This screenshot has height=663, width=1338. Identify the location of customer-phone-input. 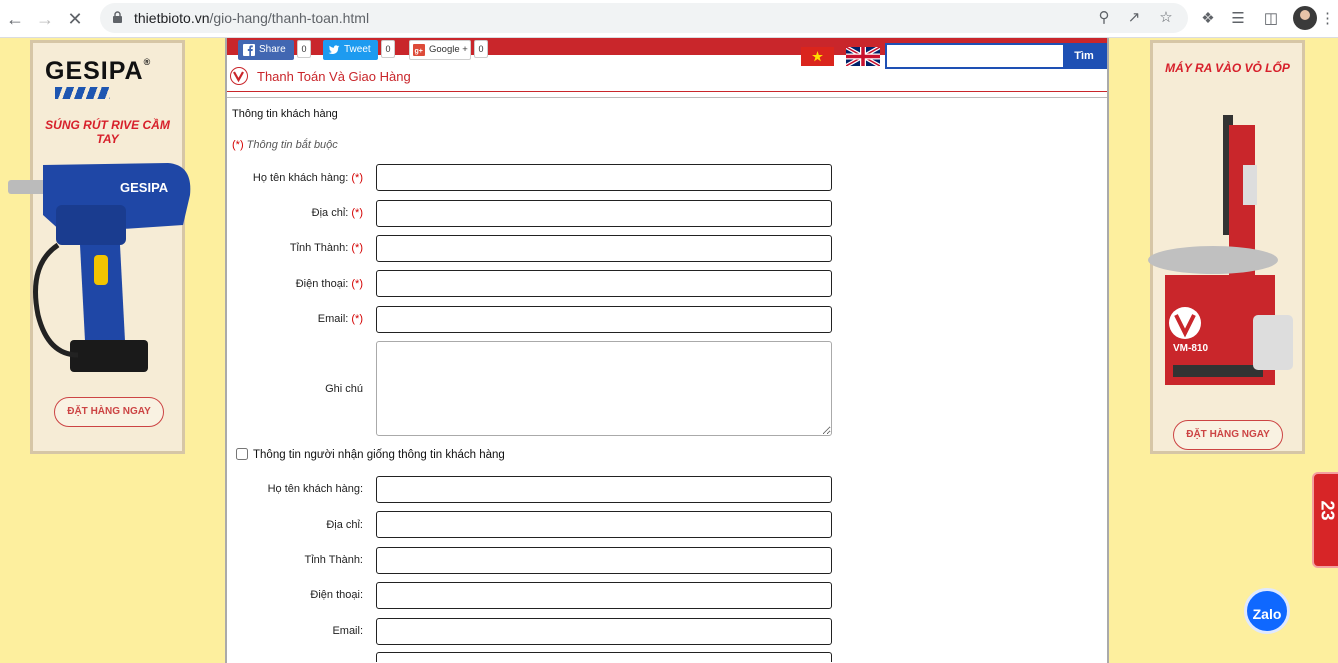
(604, 283).